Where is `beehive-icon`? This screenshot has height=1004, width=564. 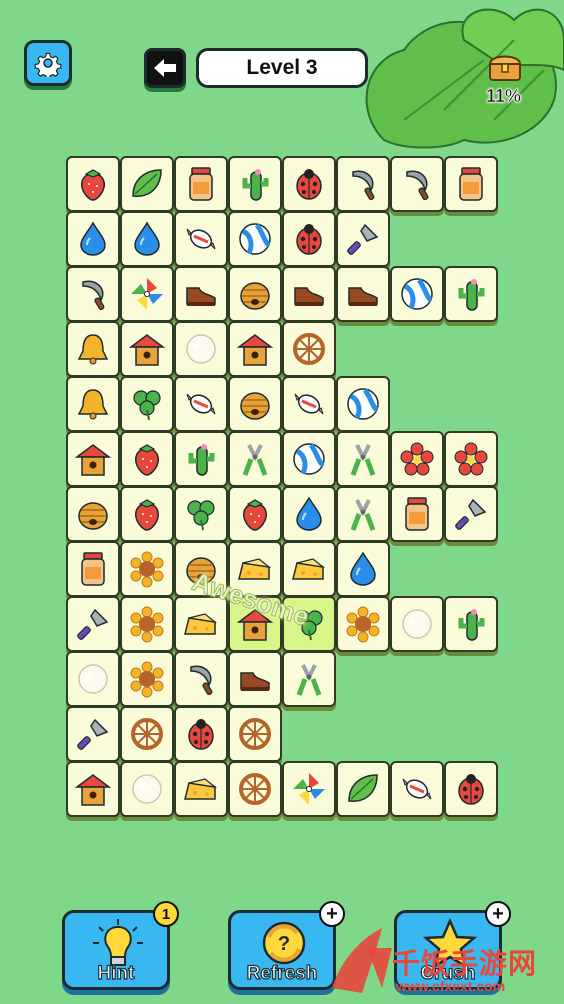 beehive-icon is located at coordinates (255, 406).